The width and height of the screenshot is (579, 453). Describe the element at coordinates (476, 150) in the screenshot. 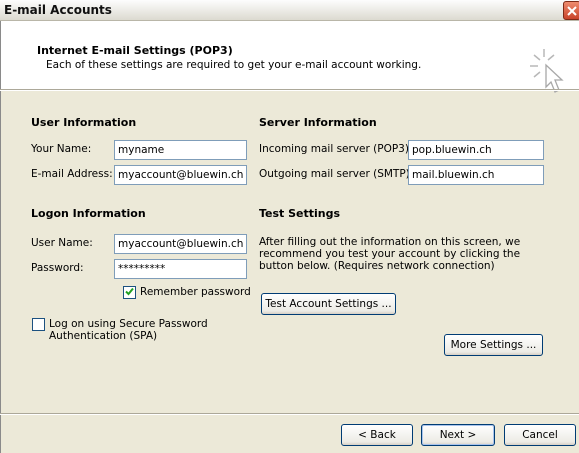

I see `incoming-server-field` at that location.